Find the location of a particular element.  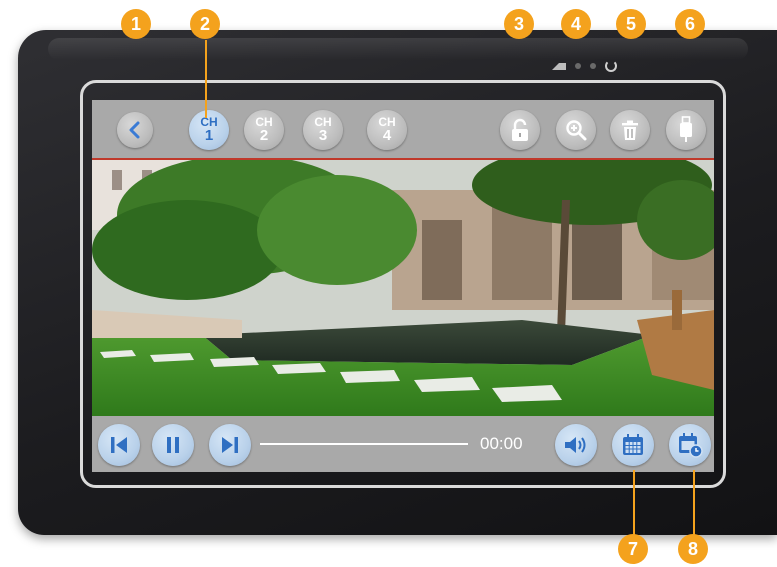

power-icon is located at coordinates (611, 66).